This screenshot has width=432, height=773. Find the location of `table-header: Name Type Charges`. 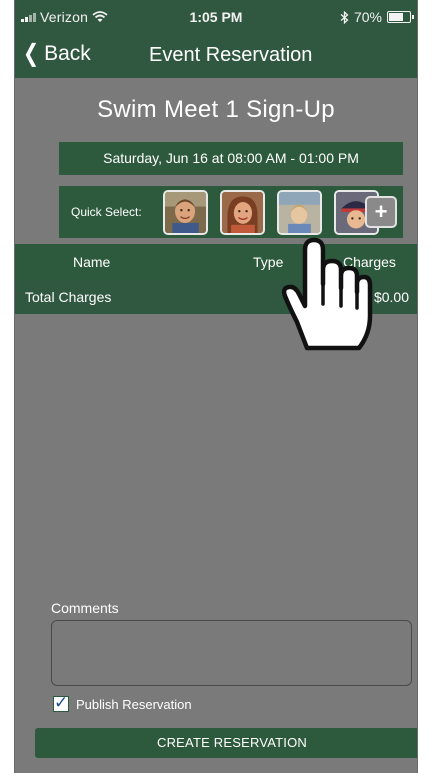

table-header: Name Type Charges is located at coordinates (216, 262).